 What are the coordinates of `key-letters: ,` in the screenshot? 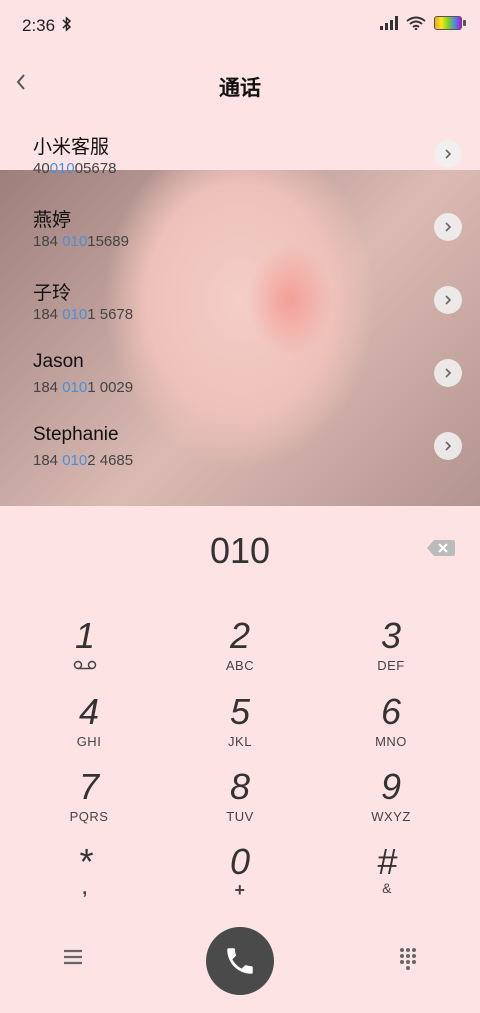 It's located at (85, 888).